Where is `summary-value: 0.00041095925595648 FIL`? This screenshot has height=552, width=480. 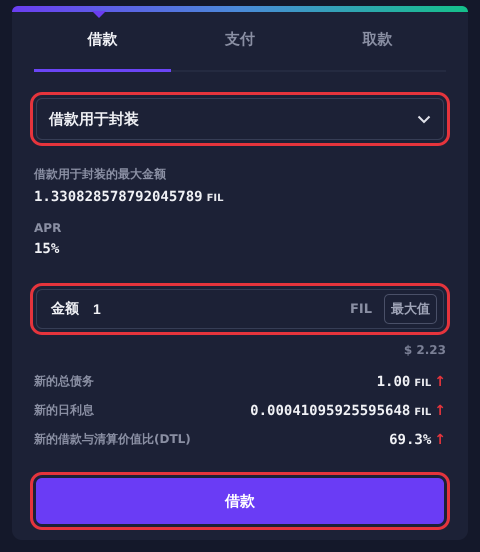 summary-value: 0.00041095925595648 FIL is located at coordinates (341, 410).